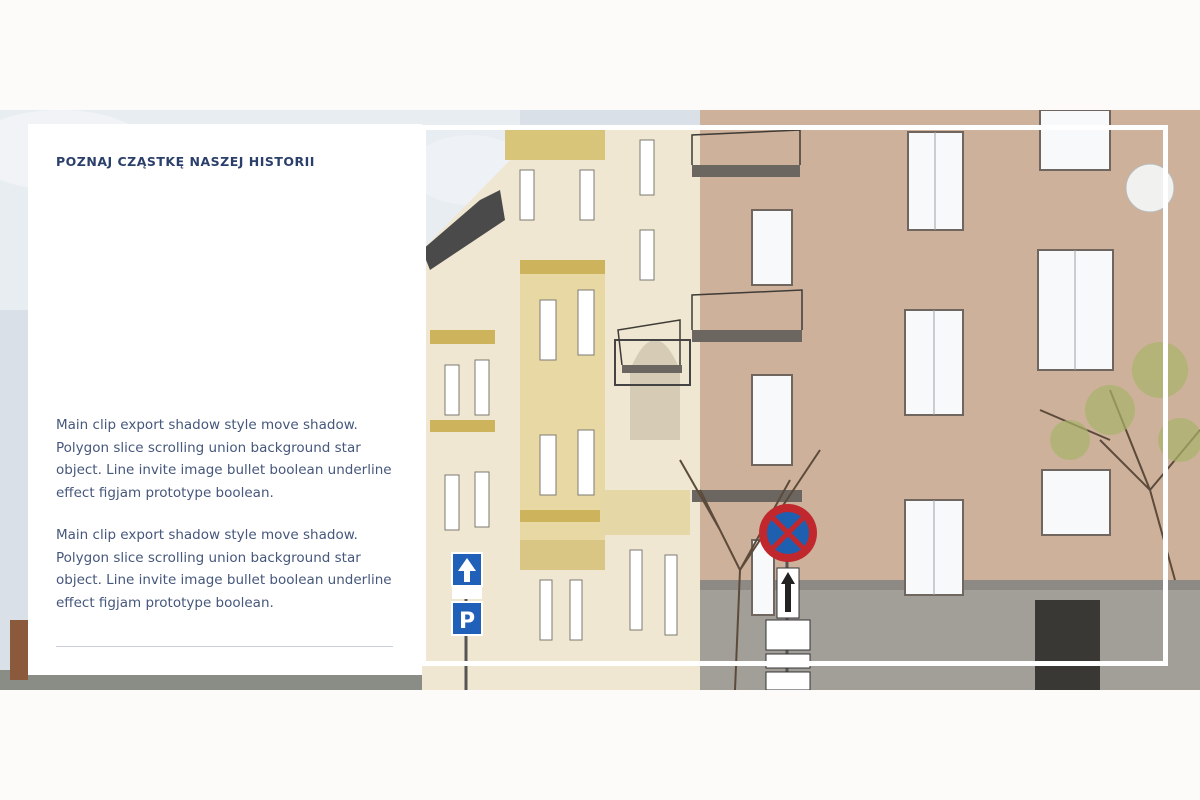 This screenshot has width=1200, height=800. I want to click on svg-text: P, so click(467, 621).